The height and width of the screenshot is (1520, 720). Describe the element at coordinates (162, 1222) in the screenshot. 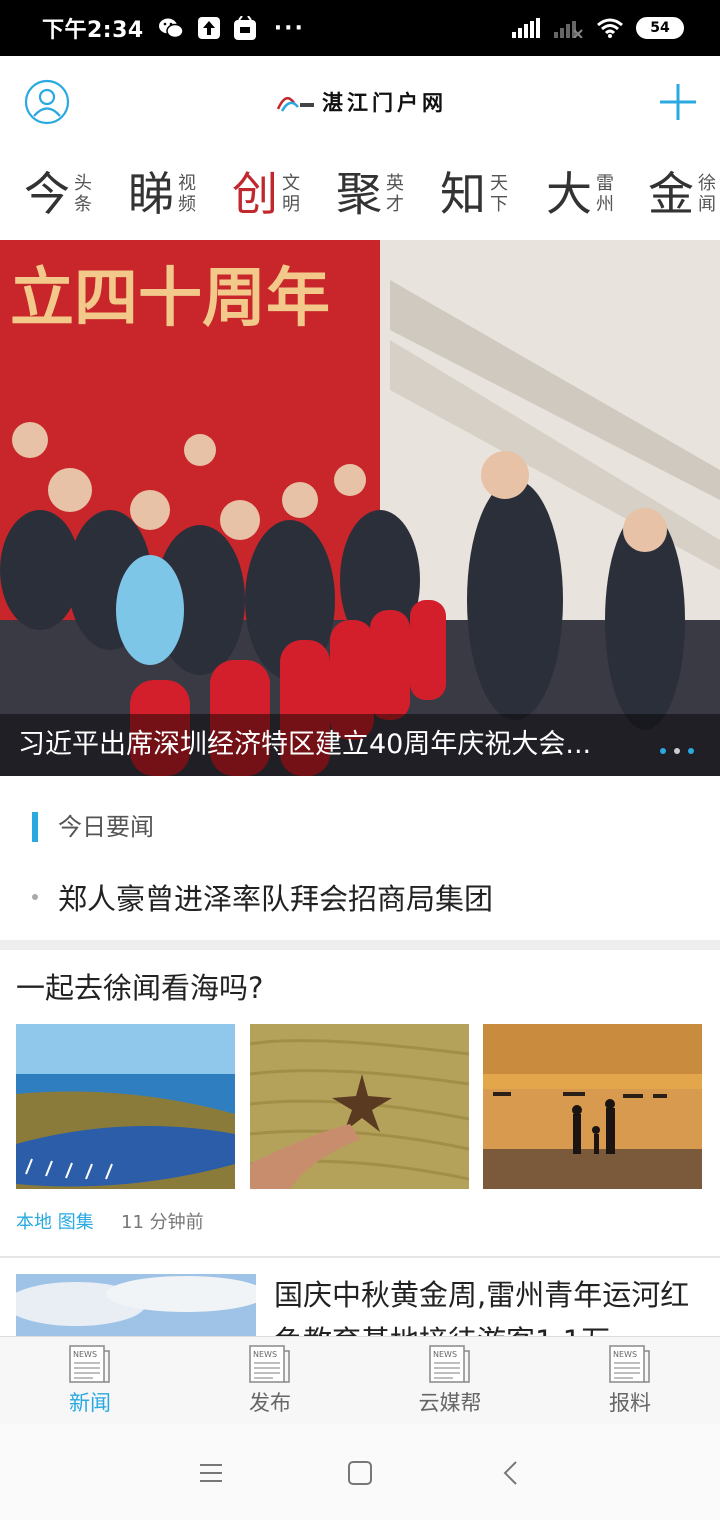

I see `gallery-time: 11 分钟前` at that location.